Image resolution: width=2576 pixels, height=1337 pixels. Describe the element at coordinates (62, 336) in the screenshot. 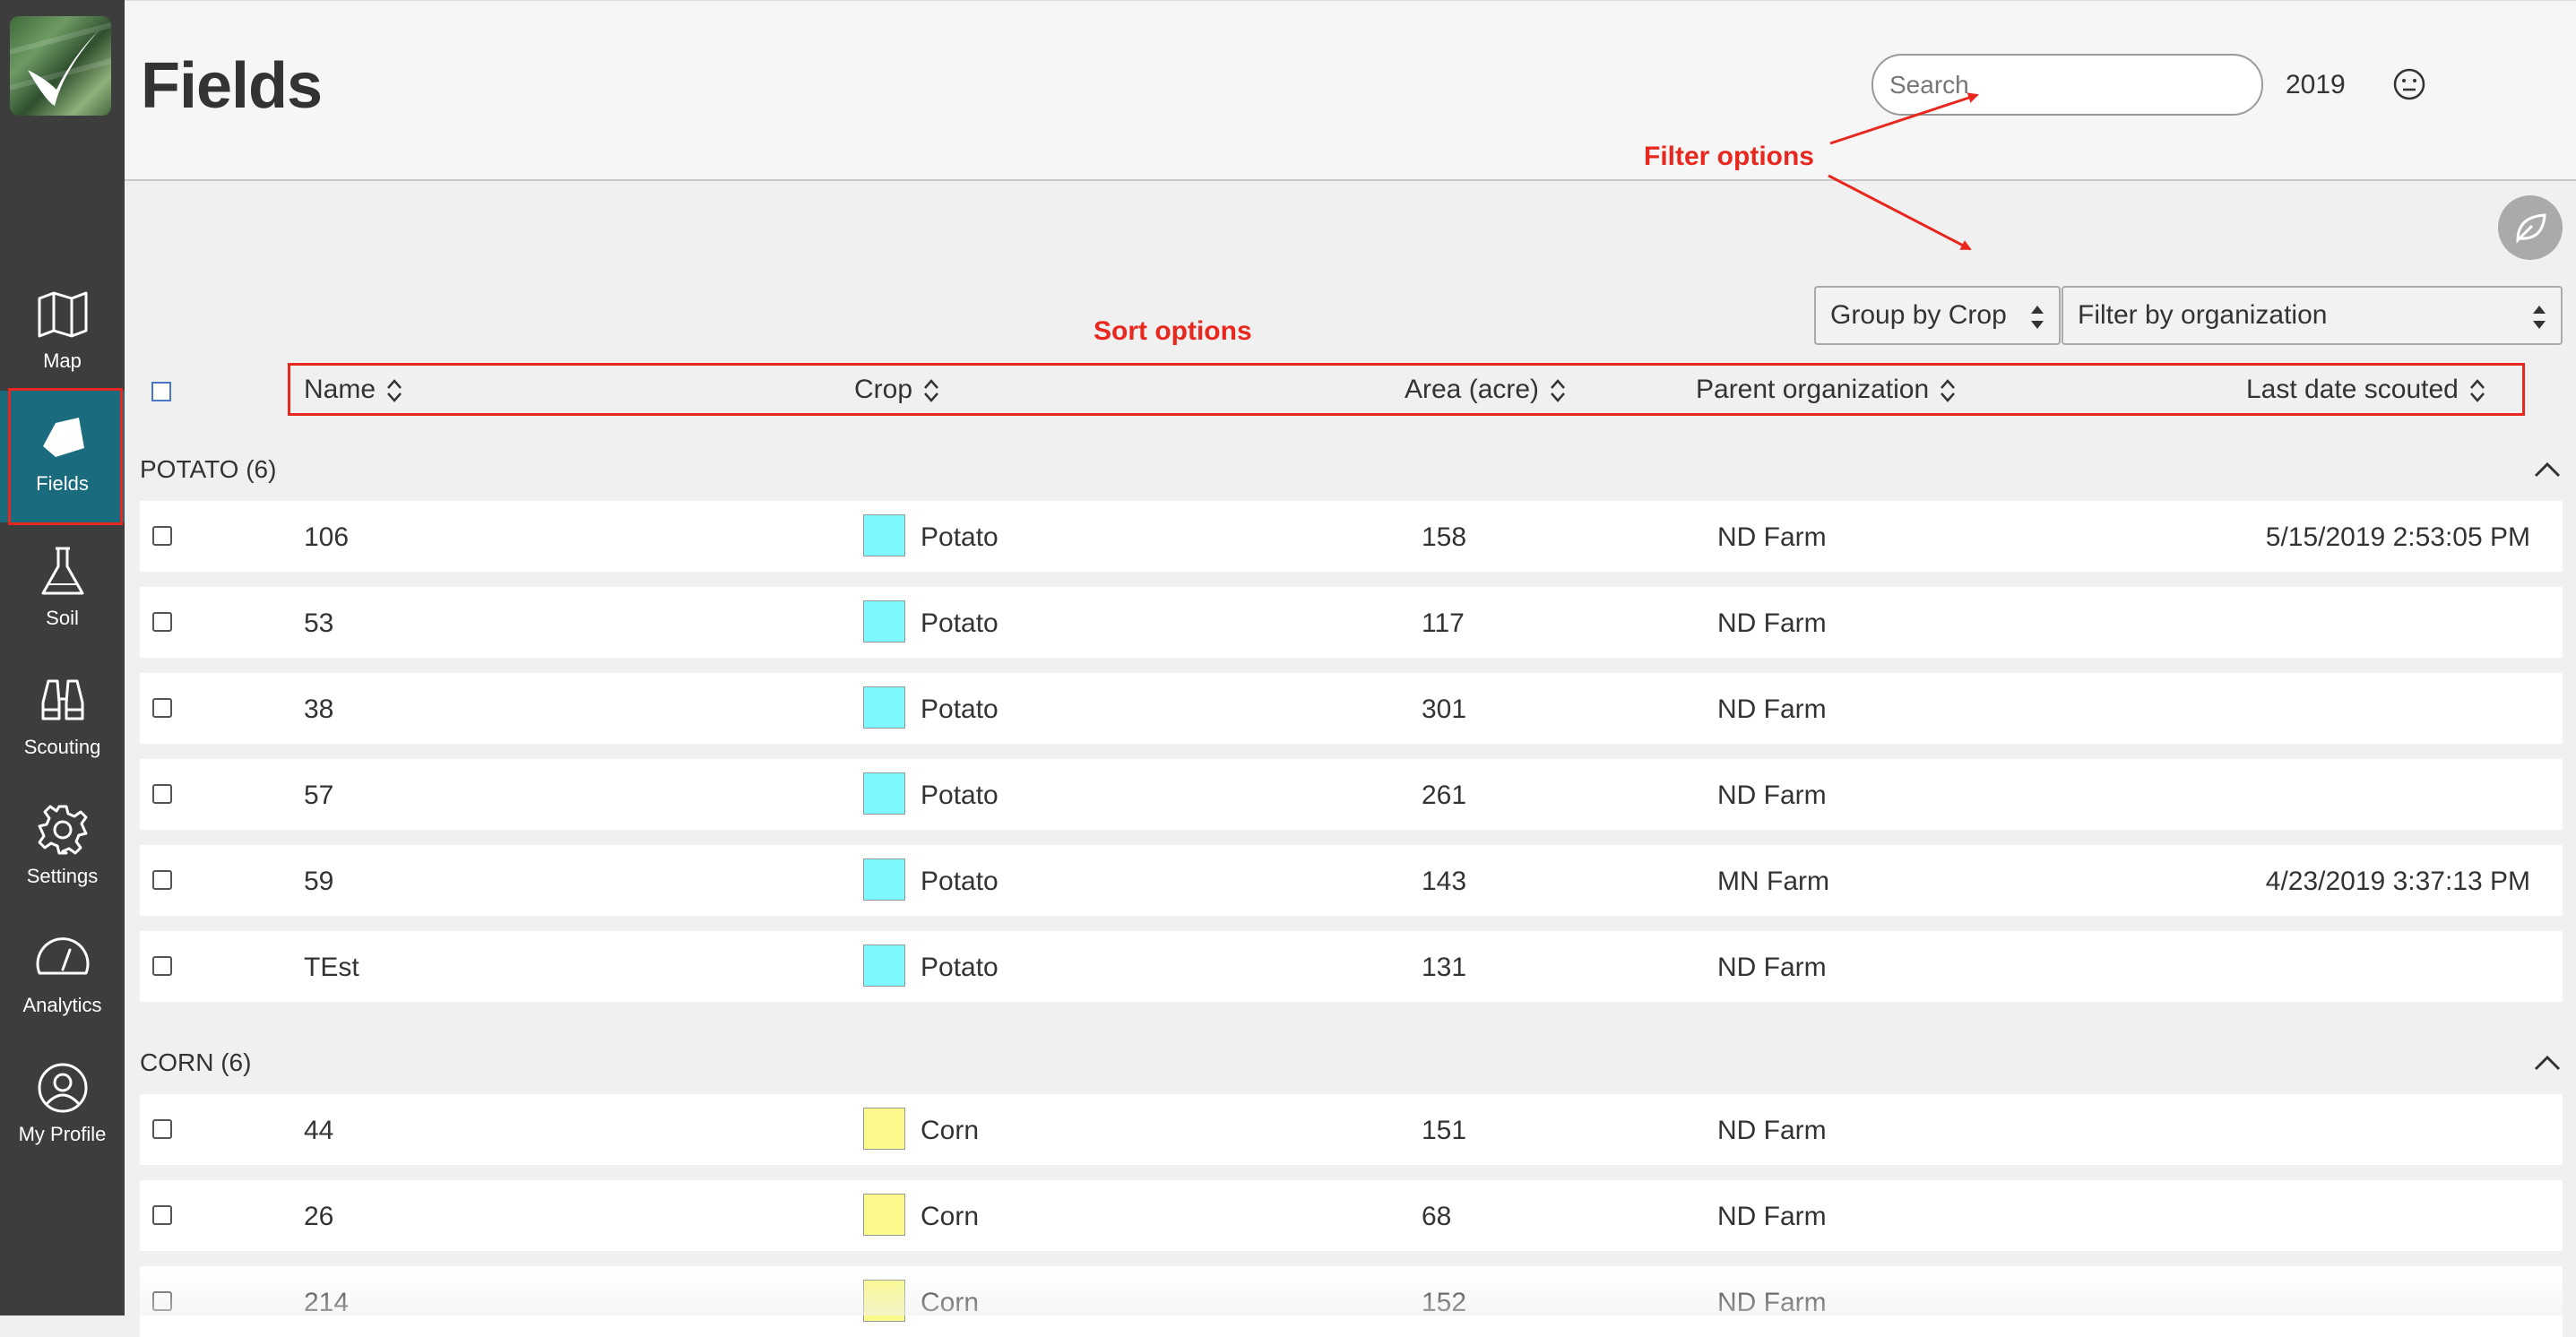

I see `sidebar-item-map: Map` at that location.